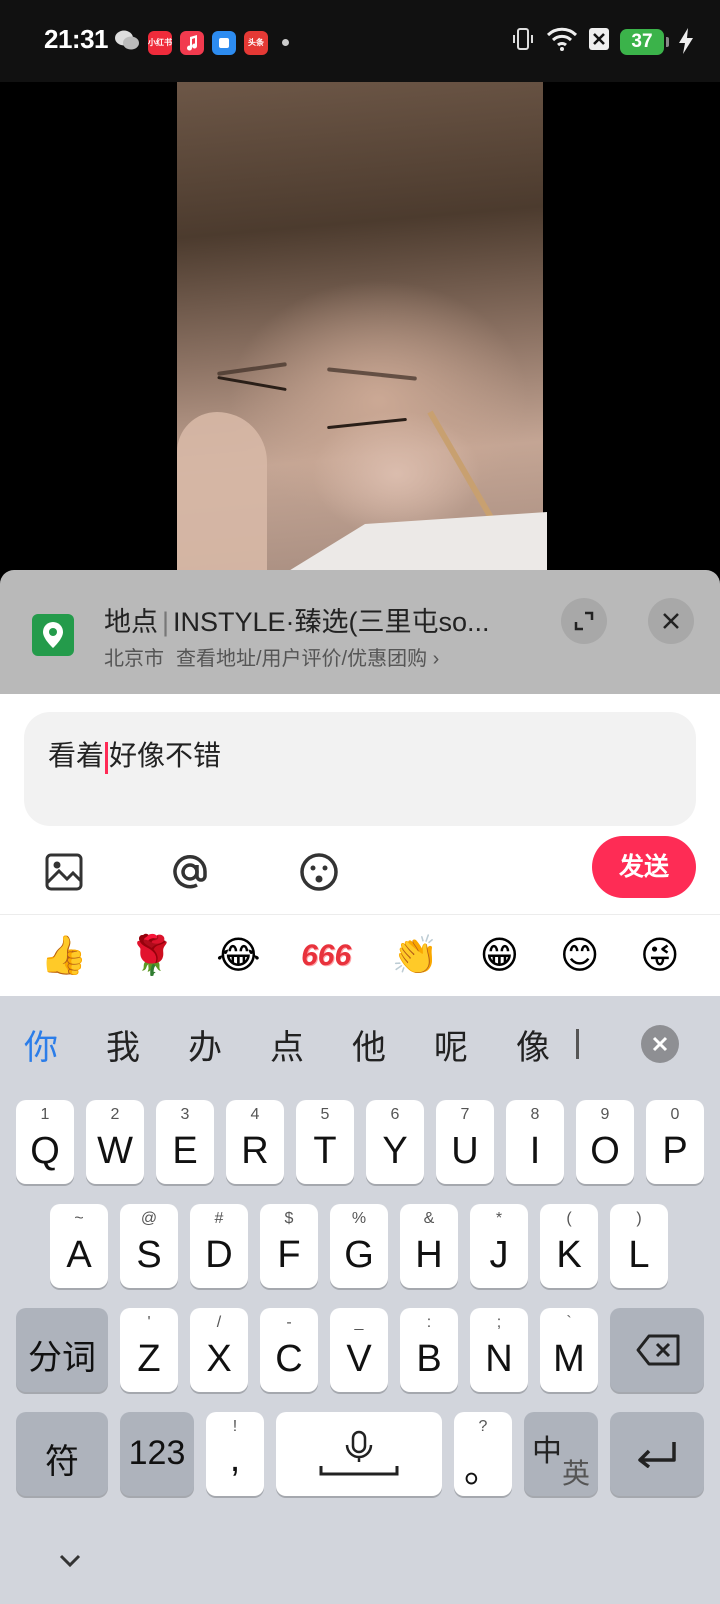  Describe the element at coordinates (238, 956) in the screenshot. I see `laugh-cry-emoji: 😂` at that location.